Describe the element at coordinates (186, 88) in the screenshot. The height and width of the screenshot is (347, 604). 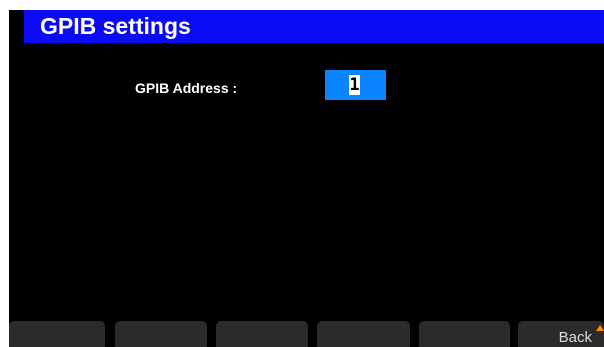
I see `gpib-address-label: GPIB Address :` at that location.